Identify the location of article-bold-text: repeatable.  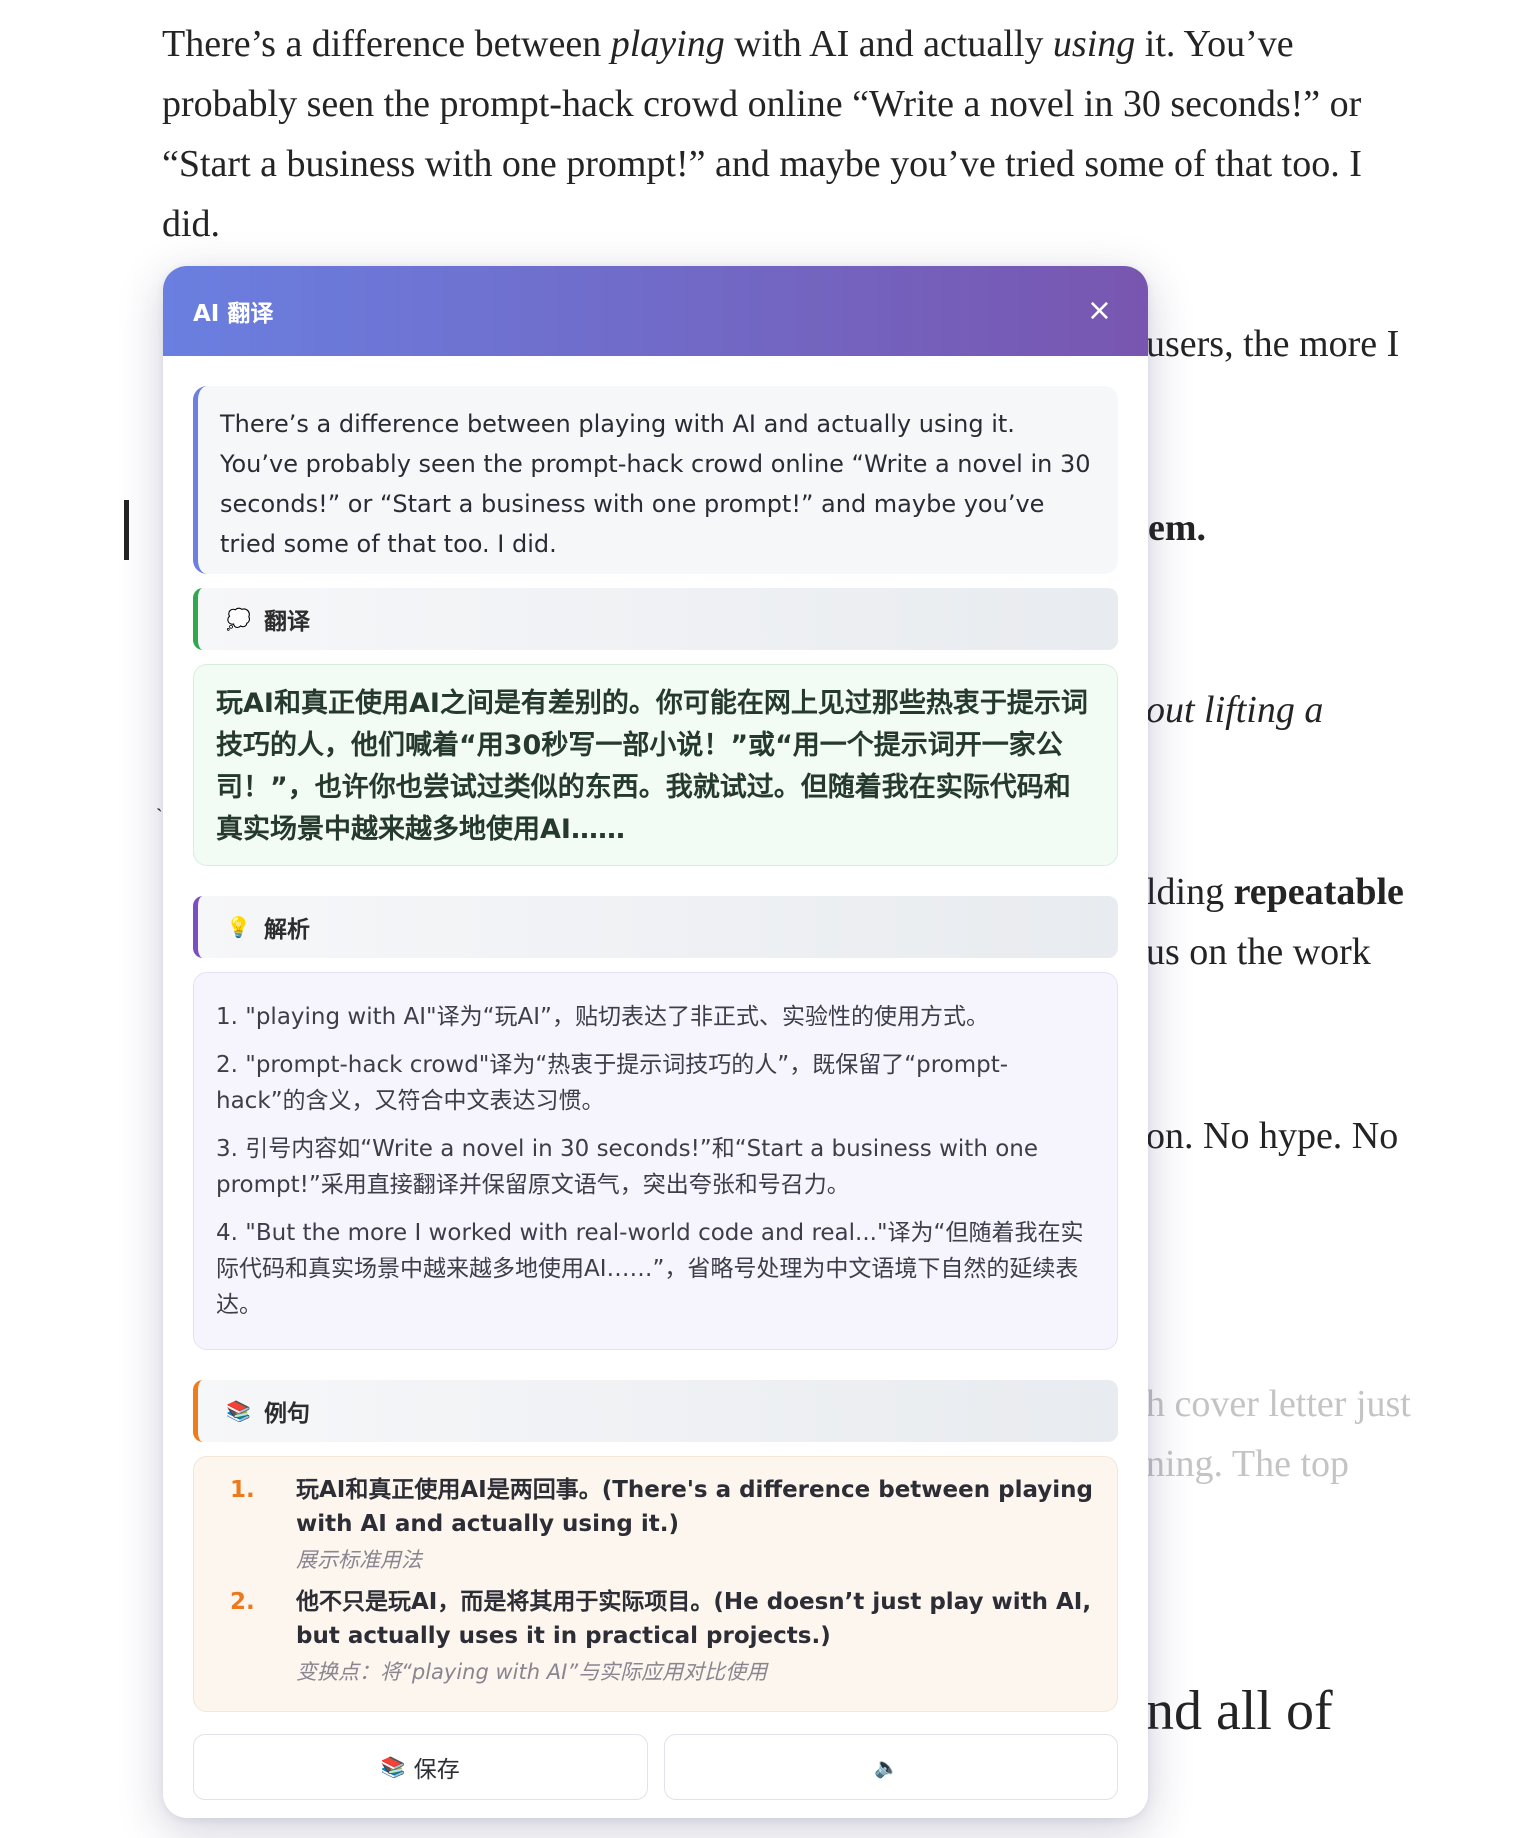
(1318, 892).